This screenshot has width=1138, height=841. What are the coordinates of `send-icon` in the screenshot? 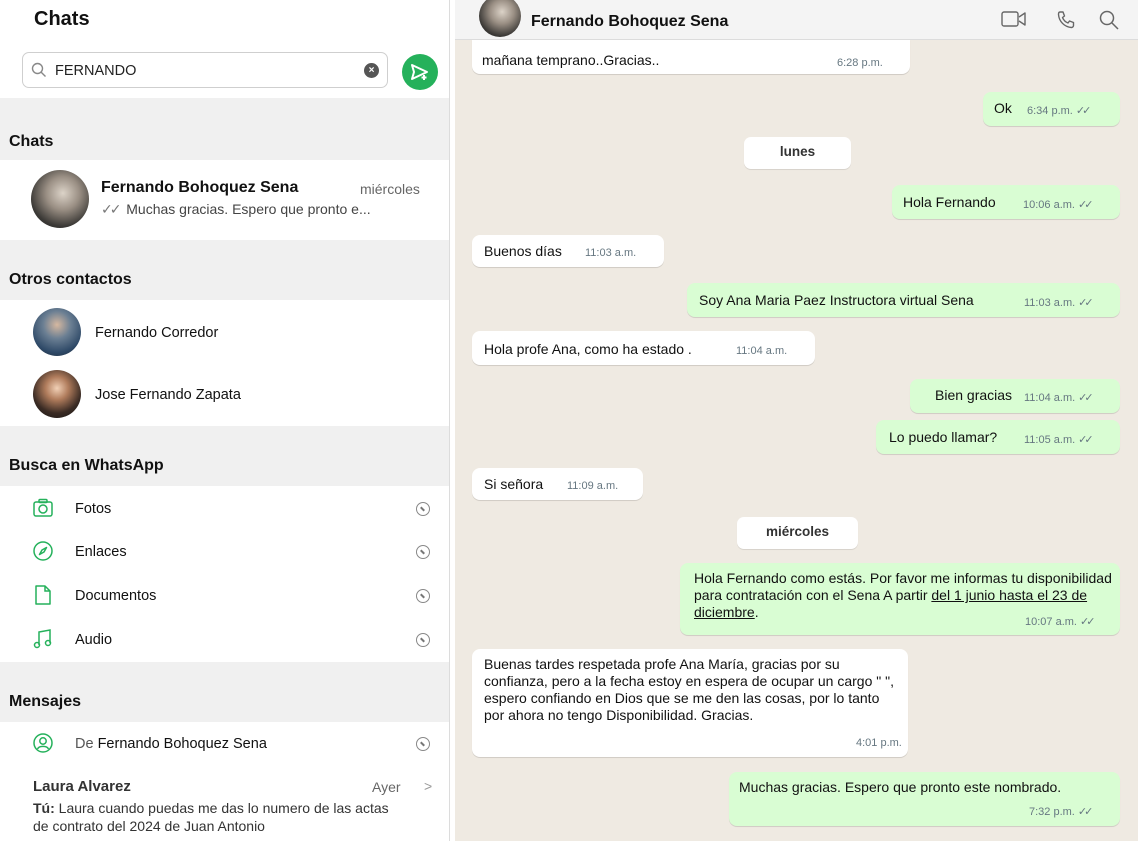 It's located at (419, 72).